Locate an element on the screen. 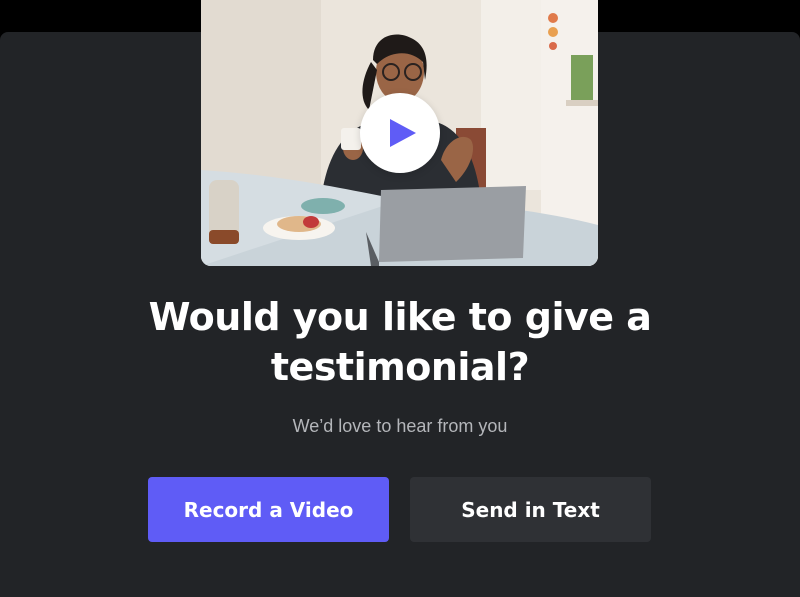 Image resolution: width=800 pixels, height=597 pixels. page-title: Would you like to give a testimonial? is located at coordinates (400, 342).